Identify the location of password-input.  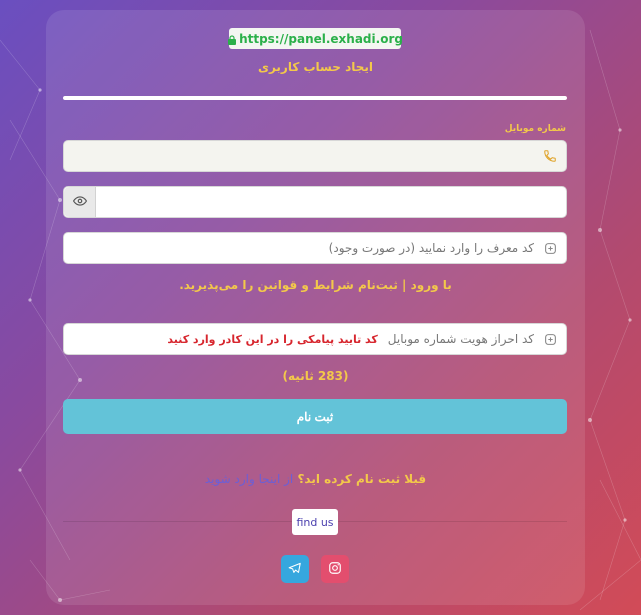
(315, 202).